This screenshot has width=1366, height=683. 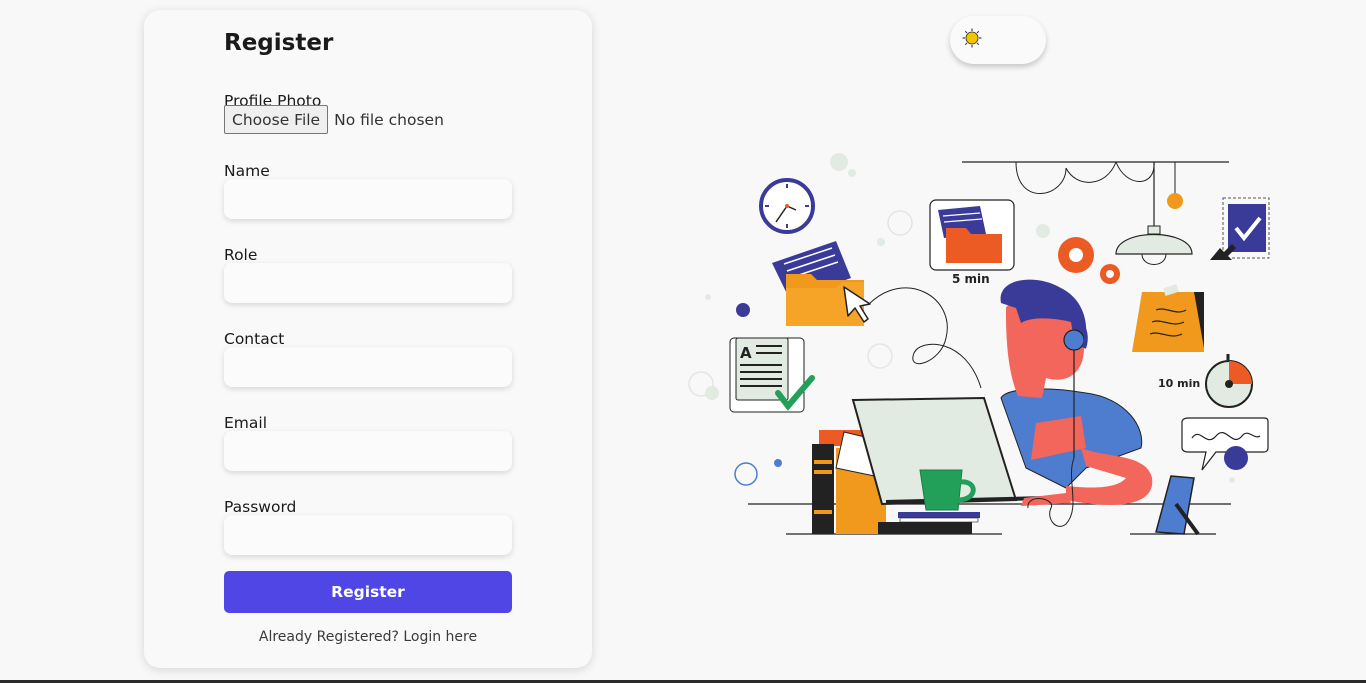 What do you see at coordinates (746, 353) in the screenshot?
I see `svg-text: A` at bounding box center [746, 353].